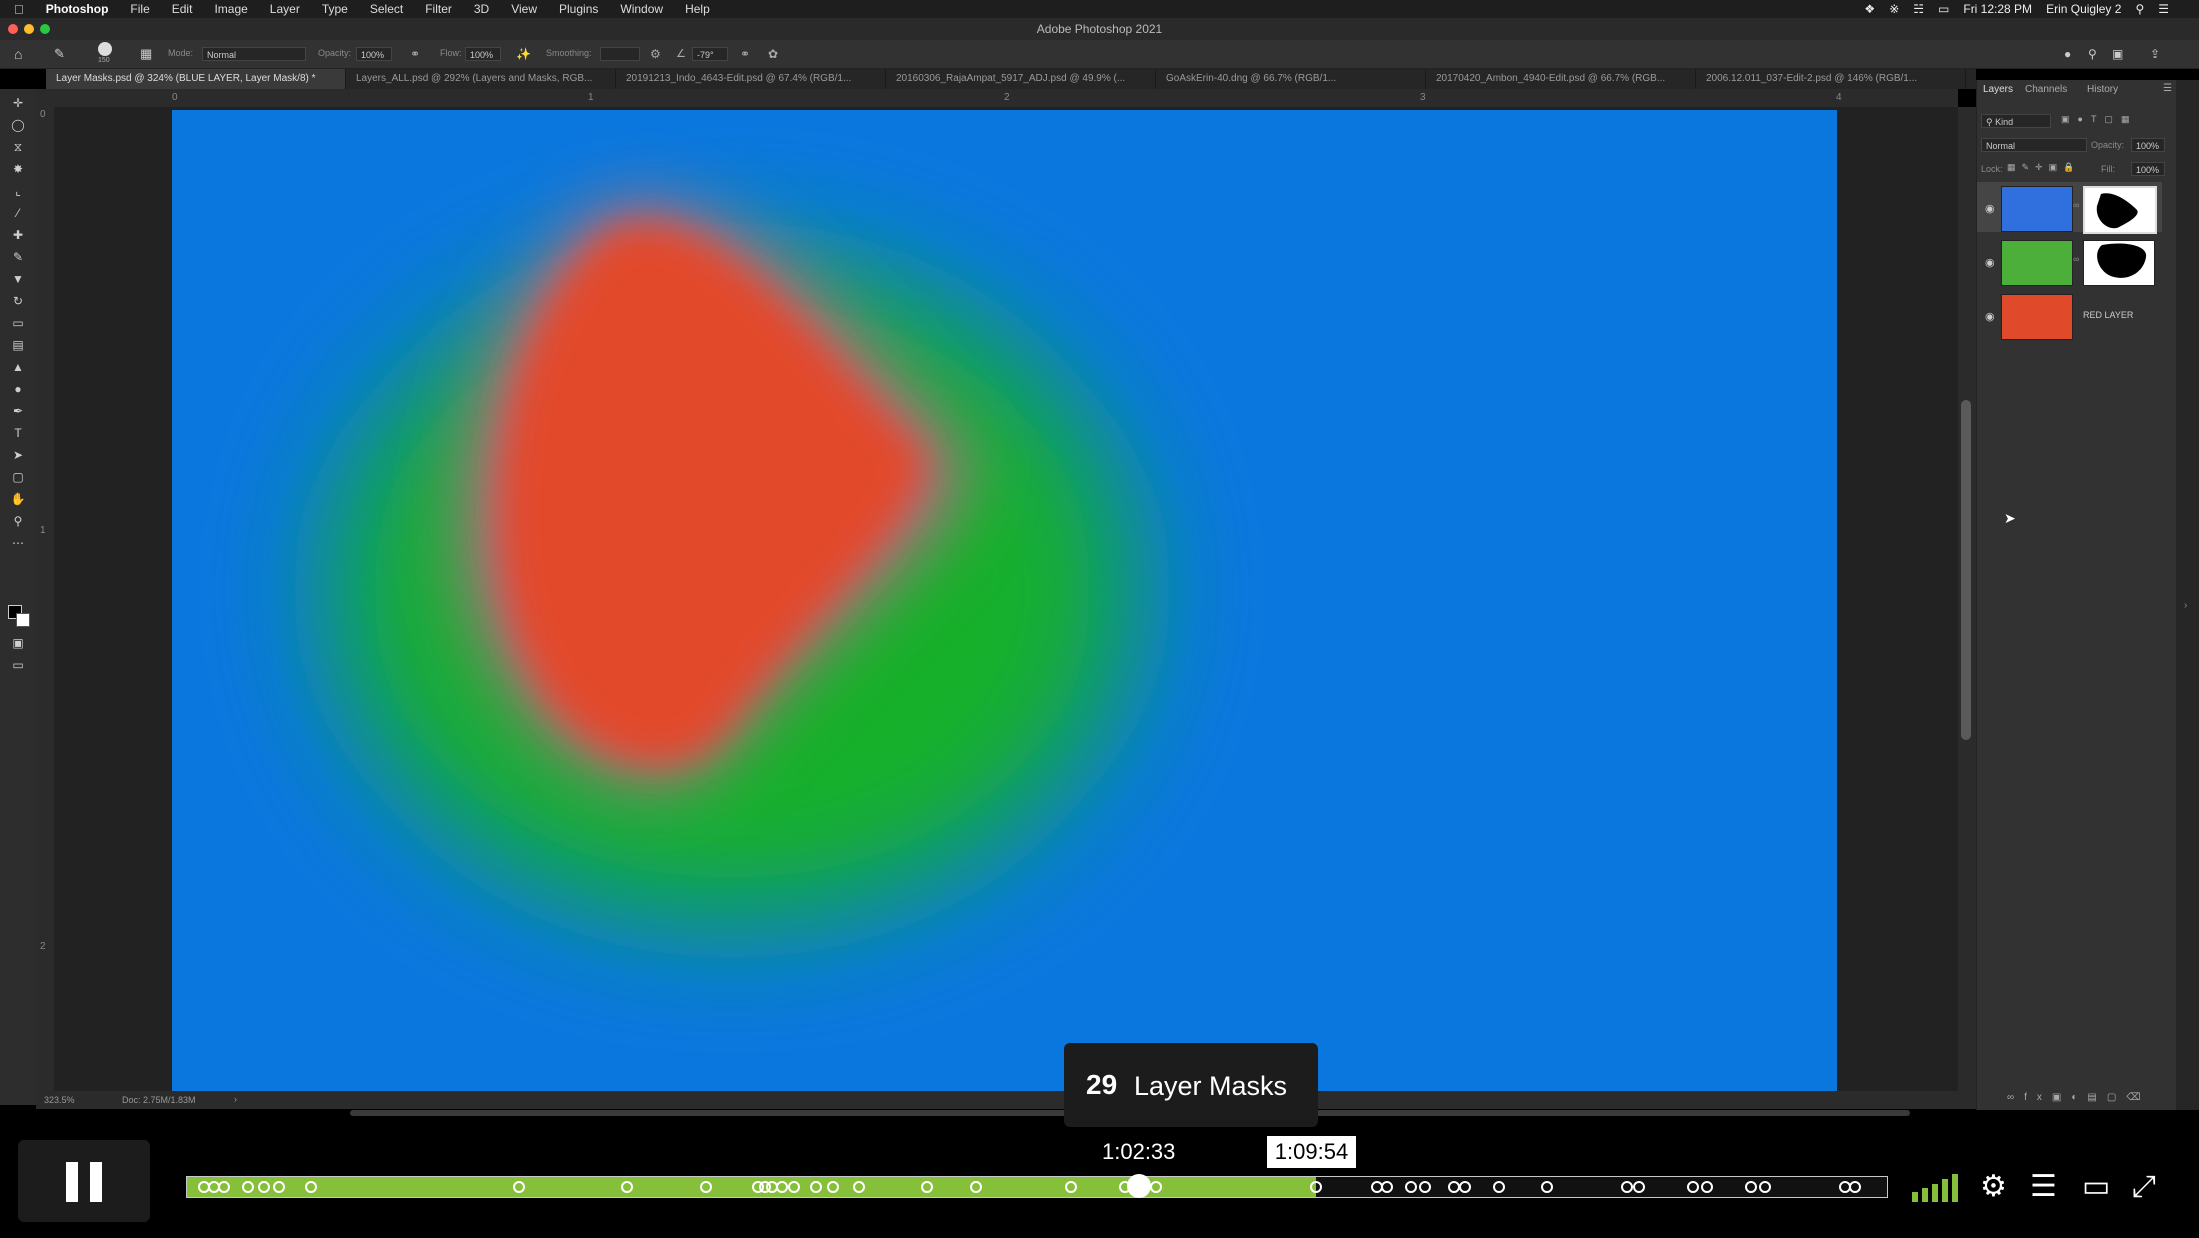 The width and height of the screenshot is (2199, 1238). I want to click on close-window-icon, so click(13, 29).